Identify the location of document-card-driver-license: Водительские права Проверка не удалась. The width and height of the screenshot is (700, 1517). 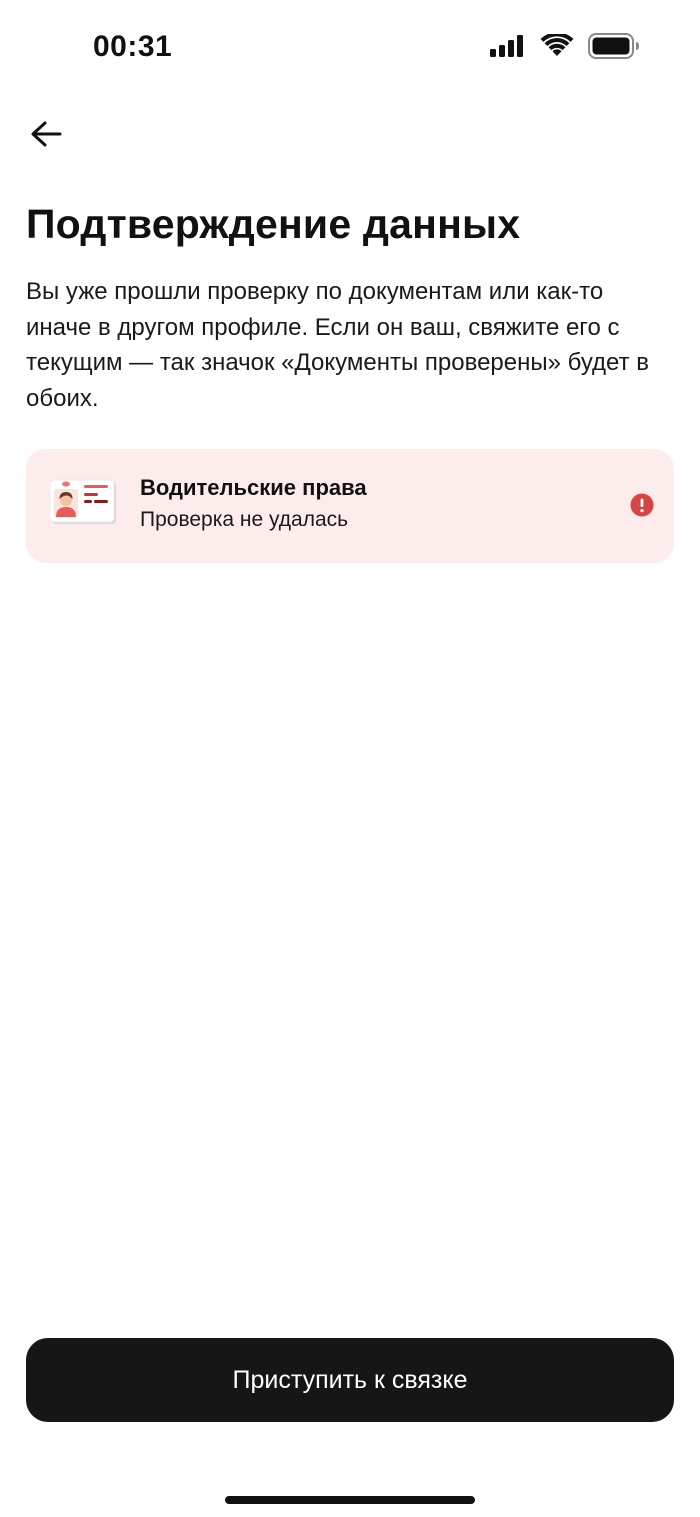
(350, 506).